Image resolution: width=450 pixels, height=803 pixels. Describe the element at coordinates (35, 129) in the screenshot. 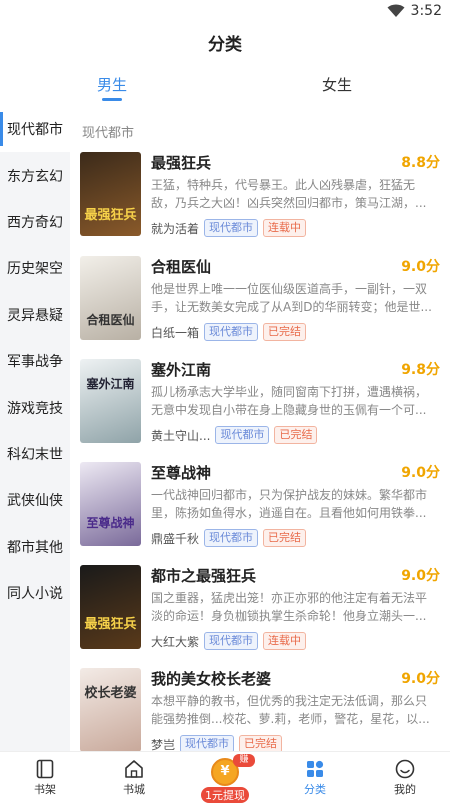

I see `sidebar-item-modern-city: 现代都市` at that location.